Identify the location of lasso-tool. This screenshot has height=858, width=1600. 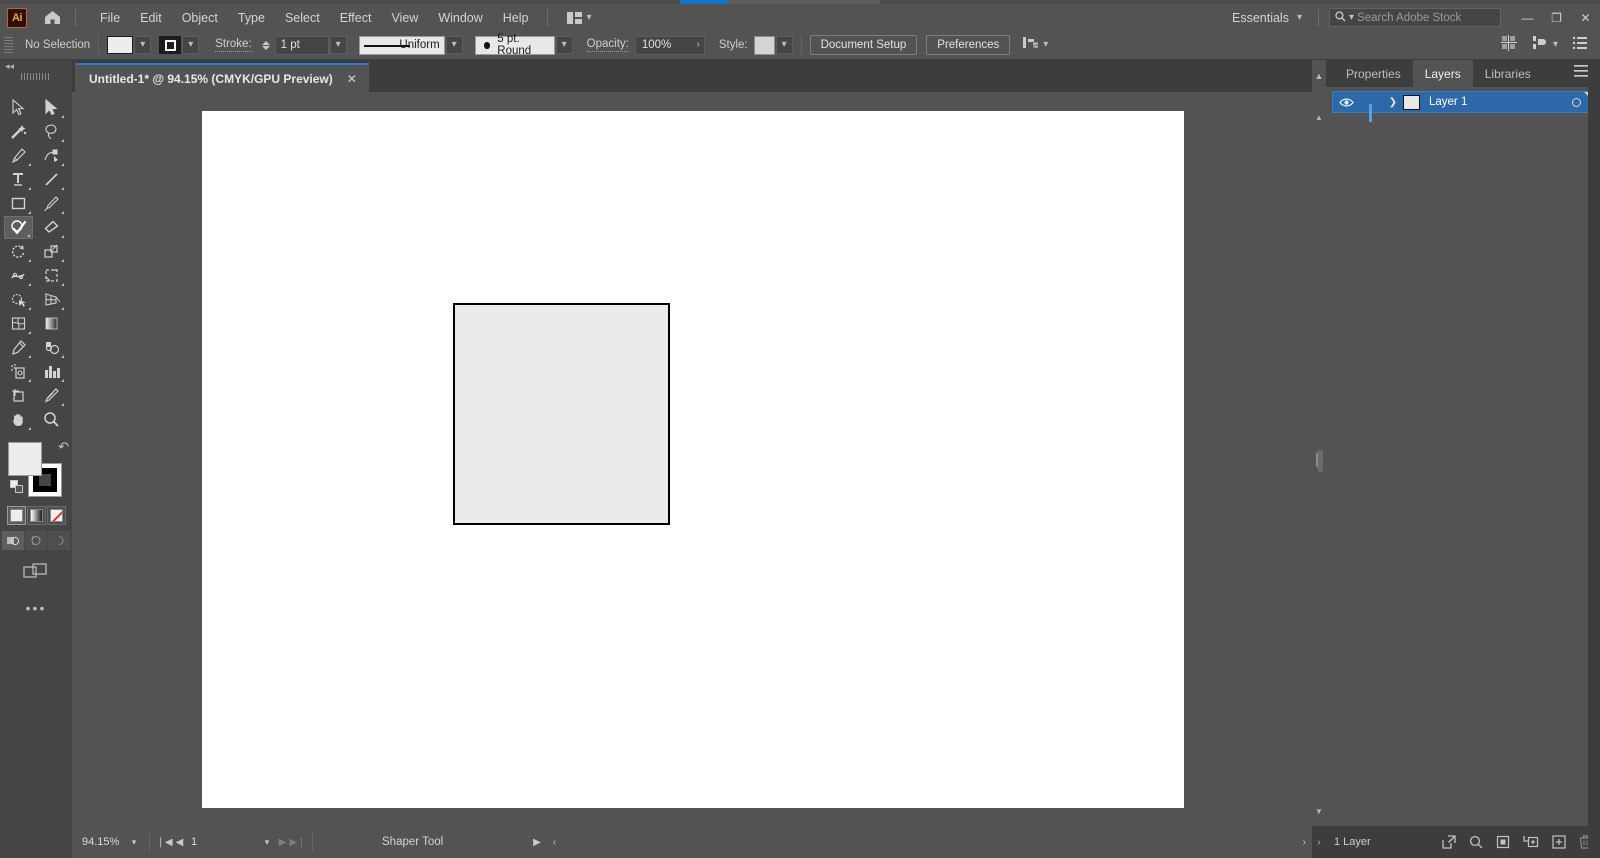
(51, 131).